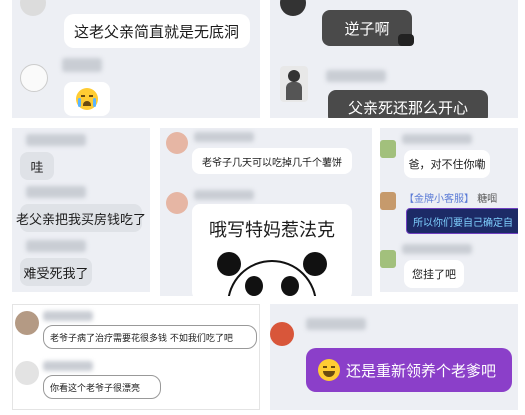 This screenshot has height=415, width=525. I want to click on emoji-bubble, so click(87, 99).